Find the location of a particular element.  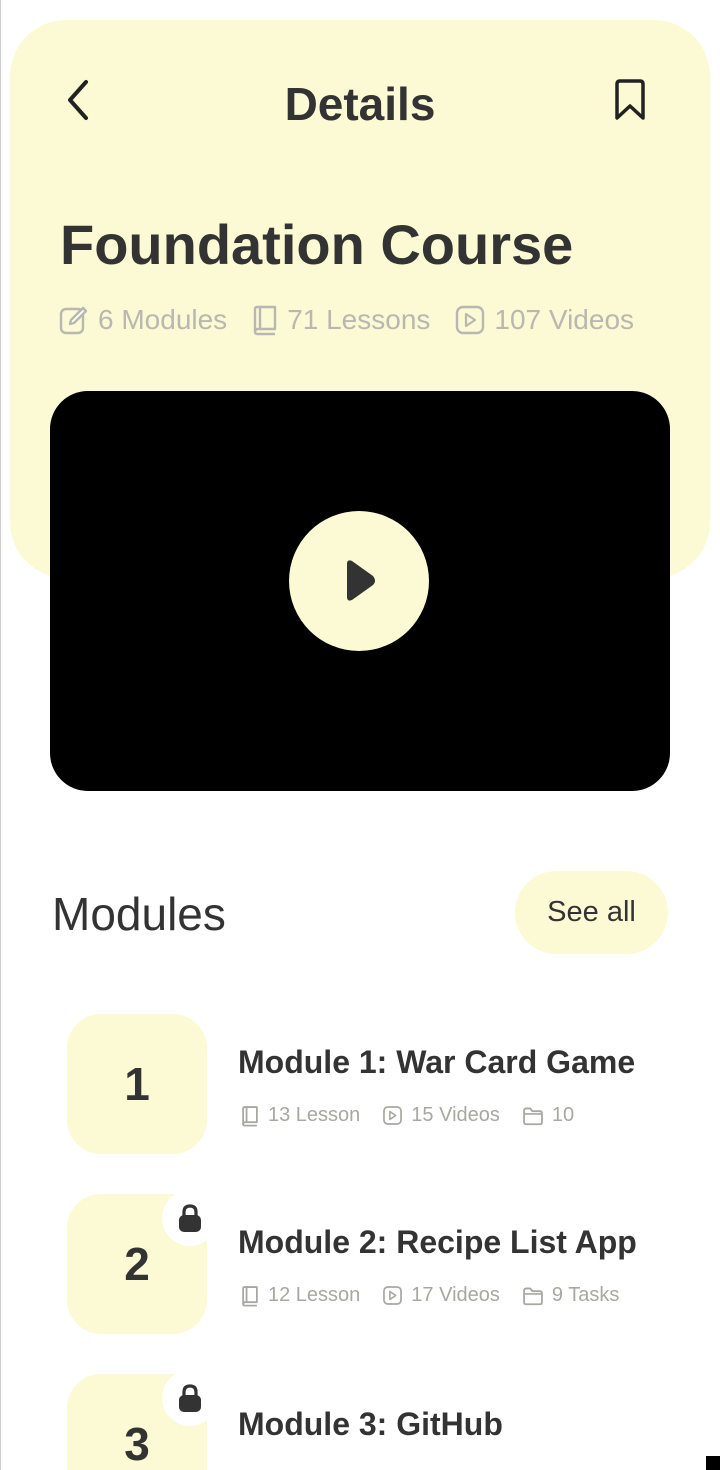

module-tasks-label: 10 is located at coordinates (563, 1115).